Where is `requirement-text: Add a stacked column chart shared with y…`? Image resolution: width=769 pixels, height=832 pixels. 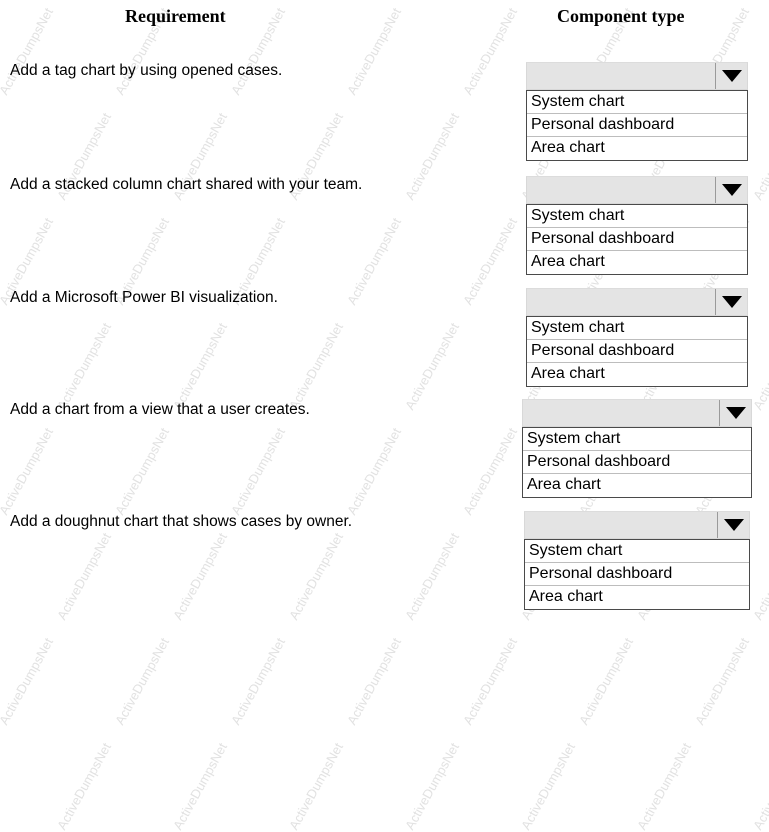
requirement-text: Add a stacked column chart shared with y… is located at coordinates (186, 184).